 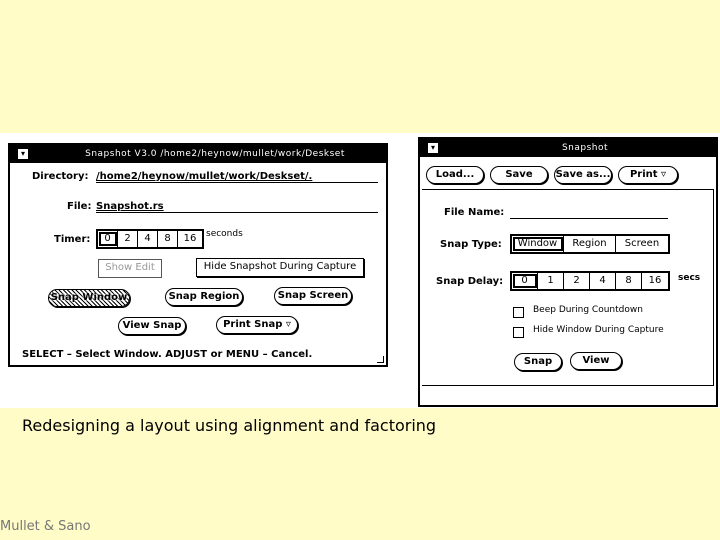 I want to click on file-value: Snapshot.rs, so click(x=130, y=206).